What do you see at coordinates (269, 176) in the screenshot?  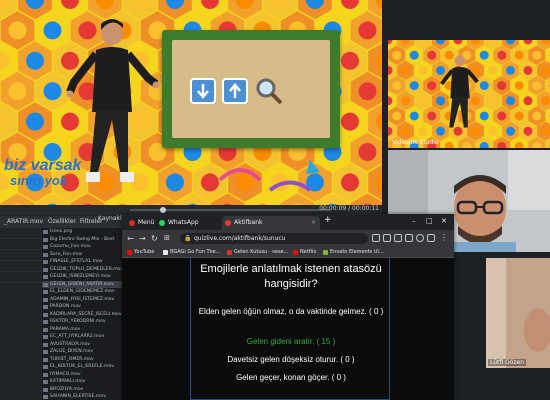 I see `decorative-squiggles` at bounding box center [269, 176].